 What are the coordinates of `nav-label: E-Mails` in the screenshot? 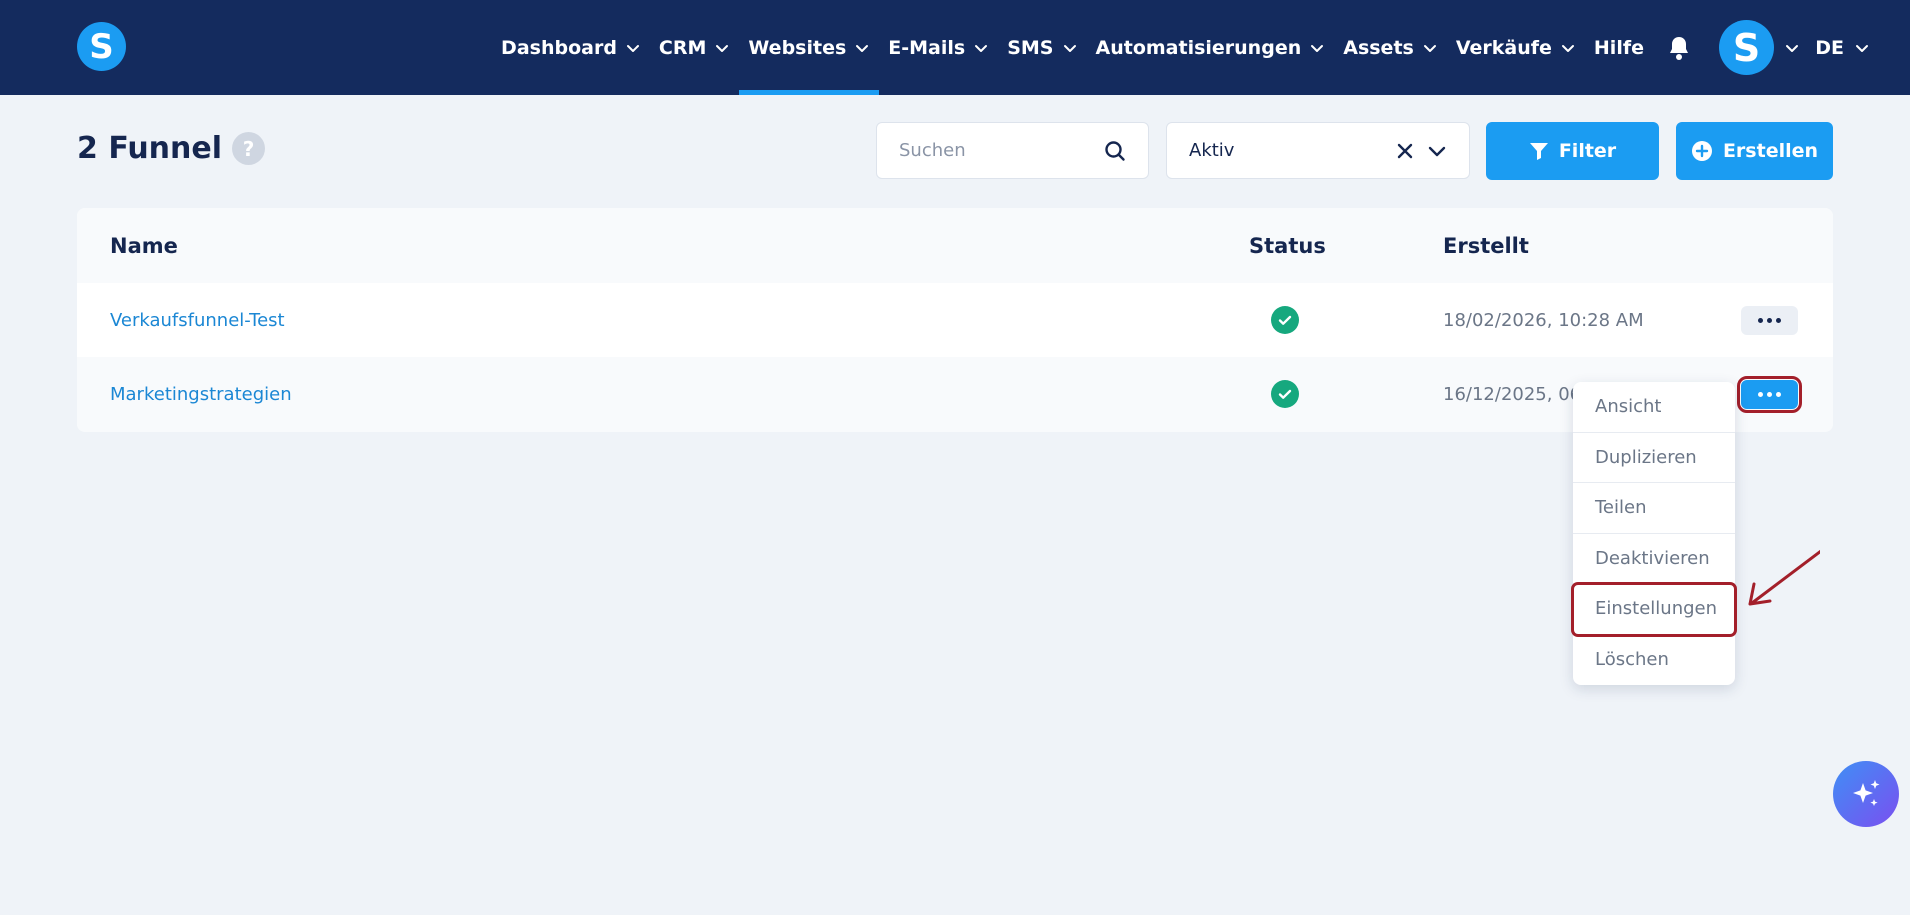 It's located at (927, 47).